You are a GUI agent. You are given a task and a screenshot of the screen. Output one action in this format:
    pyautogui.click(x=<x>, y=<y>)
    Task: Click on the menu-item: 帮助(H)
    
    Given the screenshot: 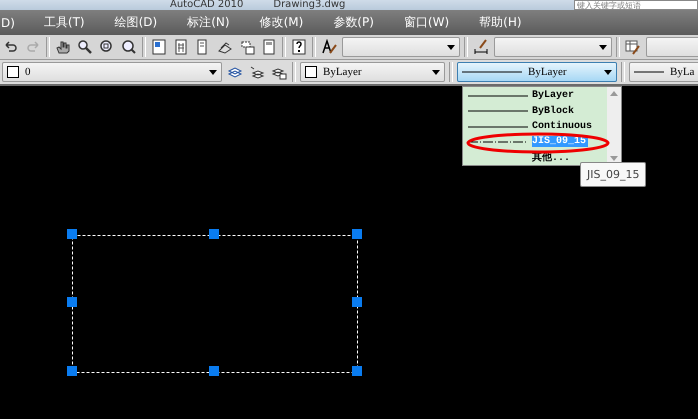 What is the action you would take?
    pyautogui.click(x=500, y=22)
    